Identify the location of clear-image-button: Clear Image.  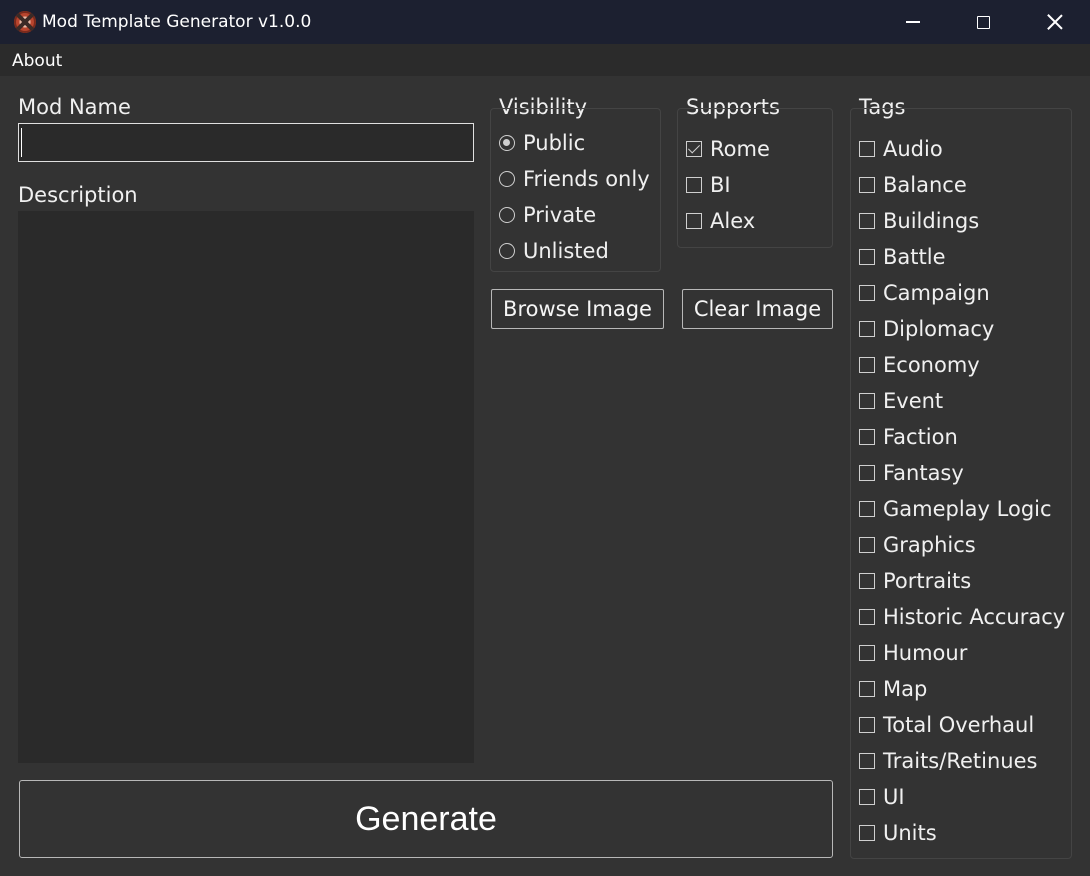
(757, 309).